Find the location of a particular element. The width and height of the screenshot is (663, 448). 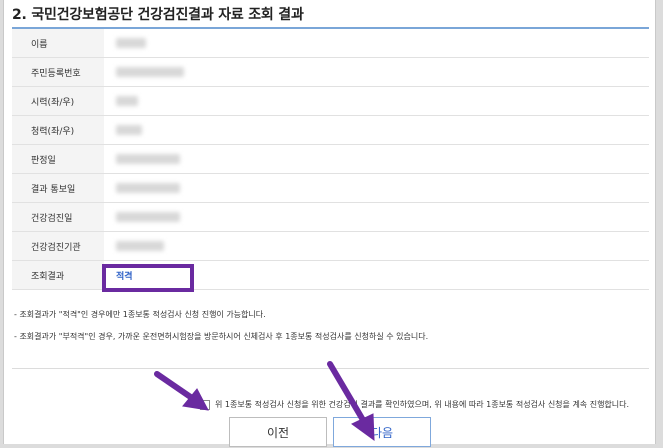

table-row: 청력(좌/우) is located at coordinates (330, 130).